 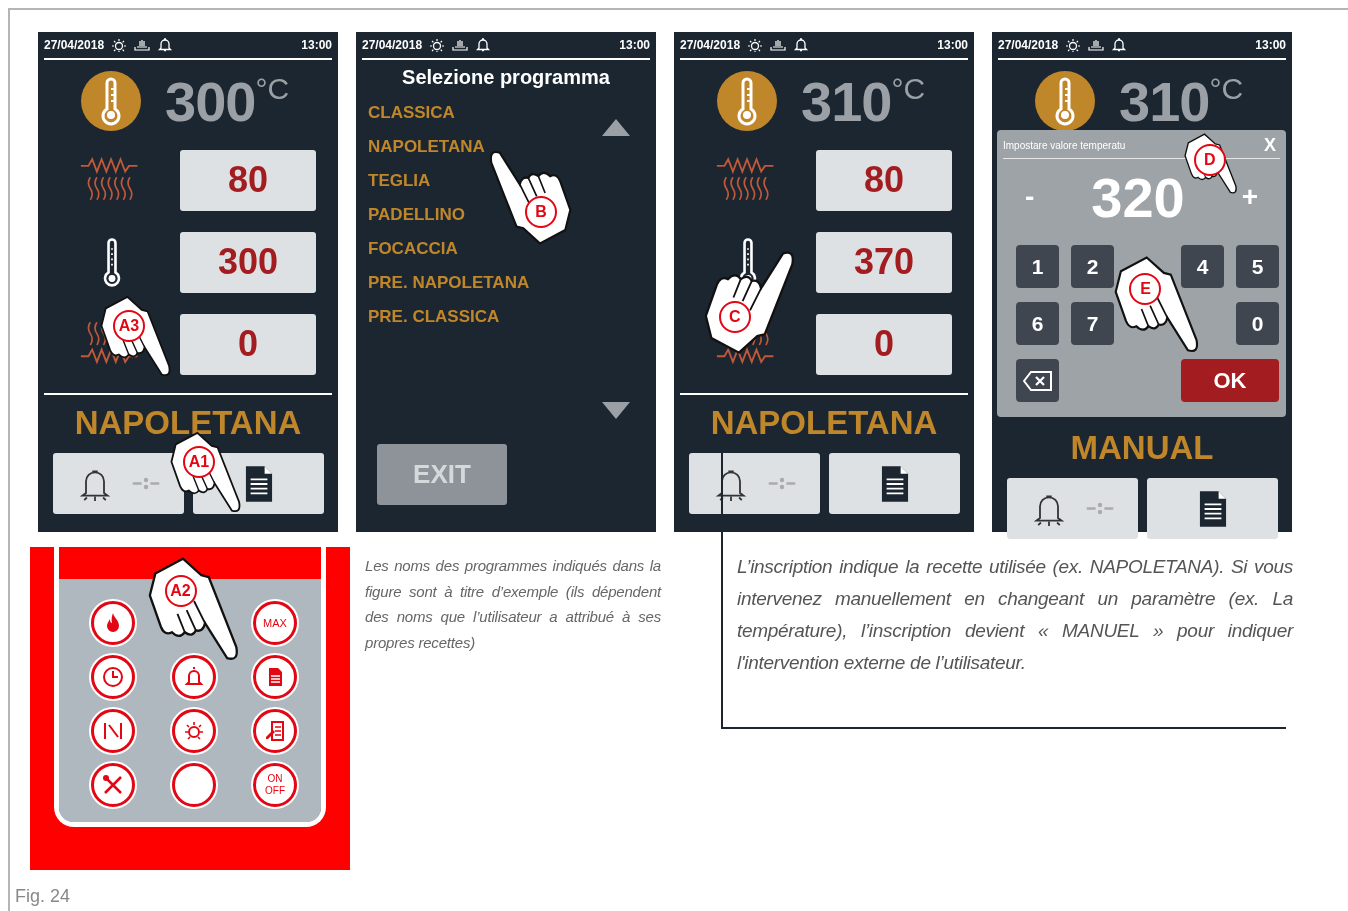 I want to click on program-item: FOCACCIA, so click(x=413, y=249).